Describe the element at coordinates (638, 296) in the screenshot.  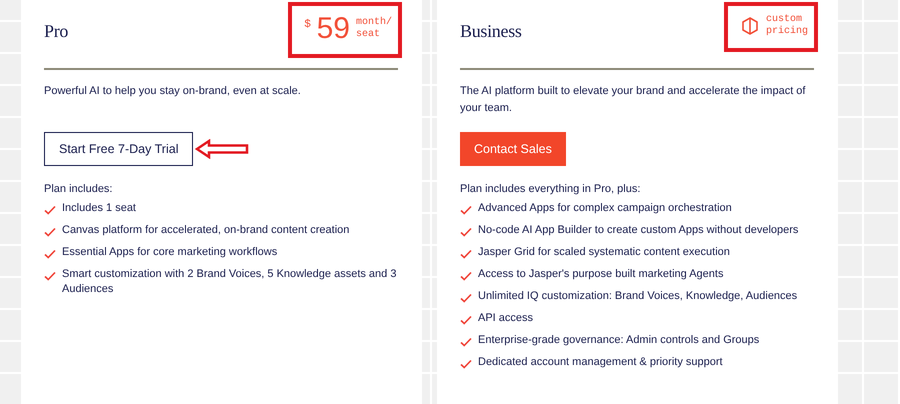
I see `feature-text: Unlimited IQ customization: Brand Voices, Knowledge, Audiences` at that location.